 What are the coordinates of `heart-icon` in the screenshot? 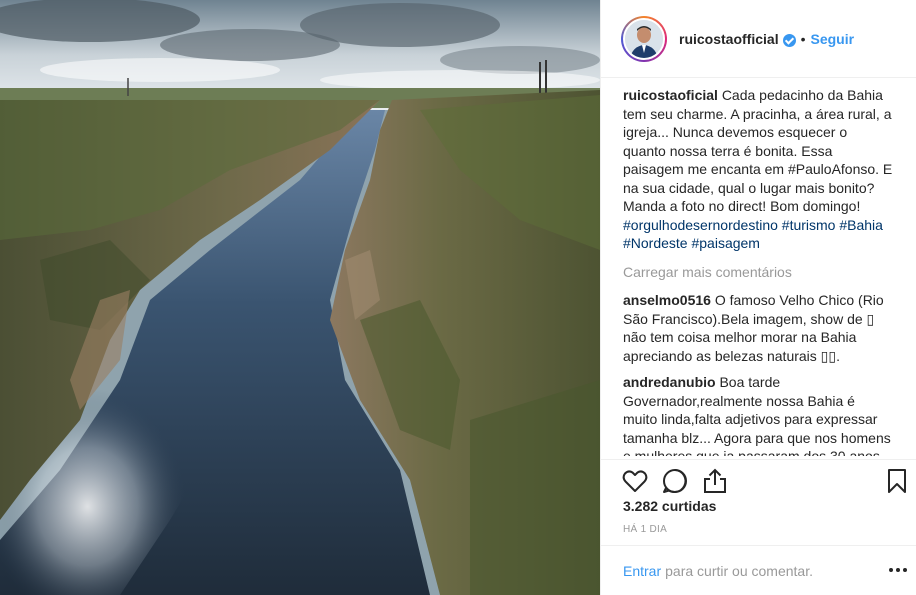 It's located at (635, 481).